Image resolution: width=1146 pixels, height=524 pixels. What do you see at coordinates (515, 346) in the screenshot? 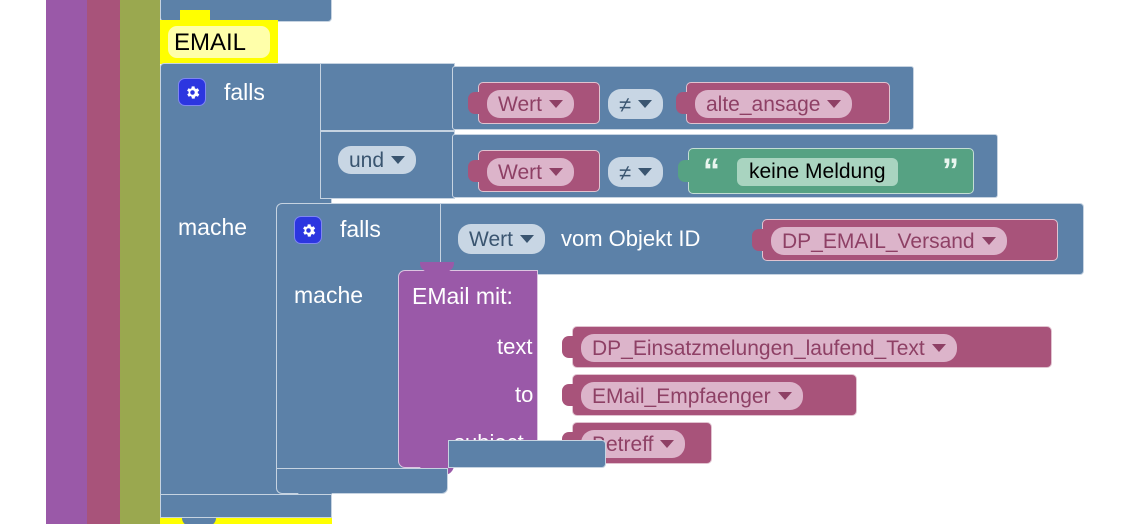
I see `email-row-text-label: text` at bounding box center [515, 346].